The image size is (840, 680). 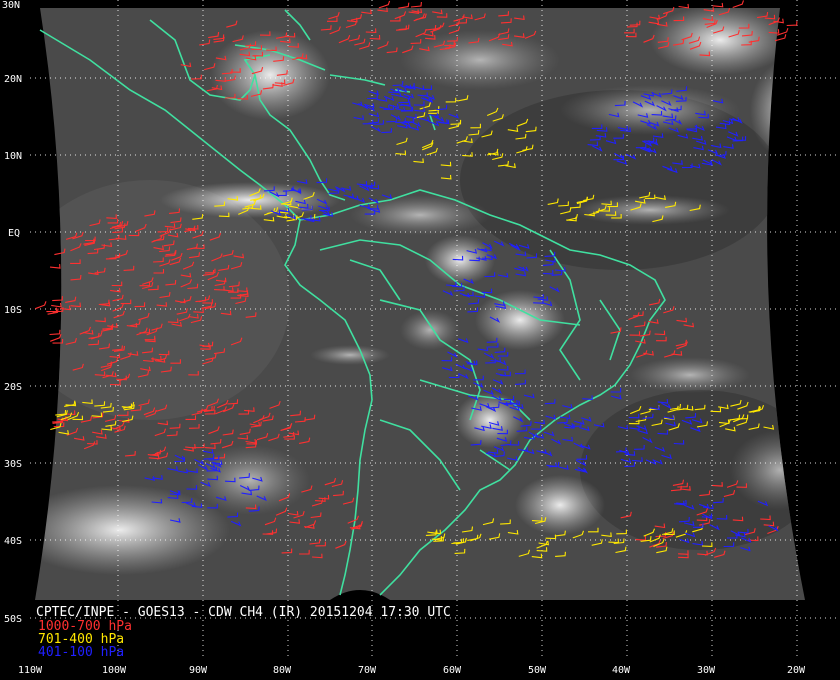 What do you see at coordinates (13, 464) in the screenshot?
I see `lat-label-30s: 30S` at bounding box center [13, 464].